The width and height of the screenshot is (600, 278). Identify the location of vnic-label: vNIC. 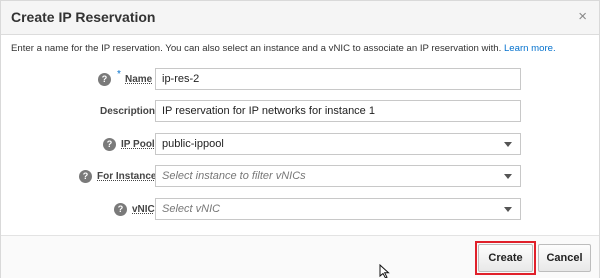
(143, 209).